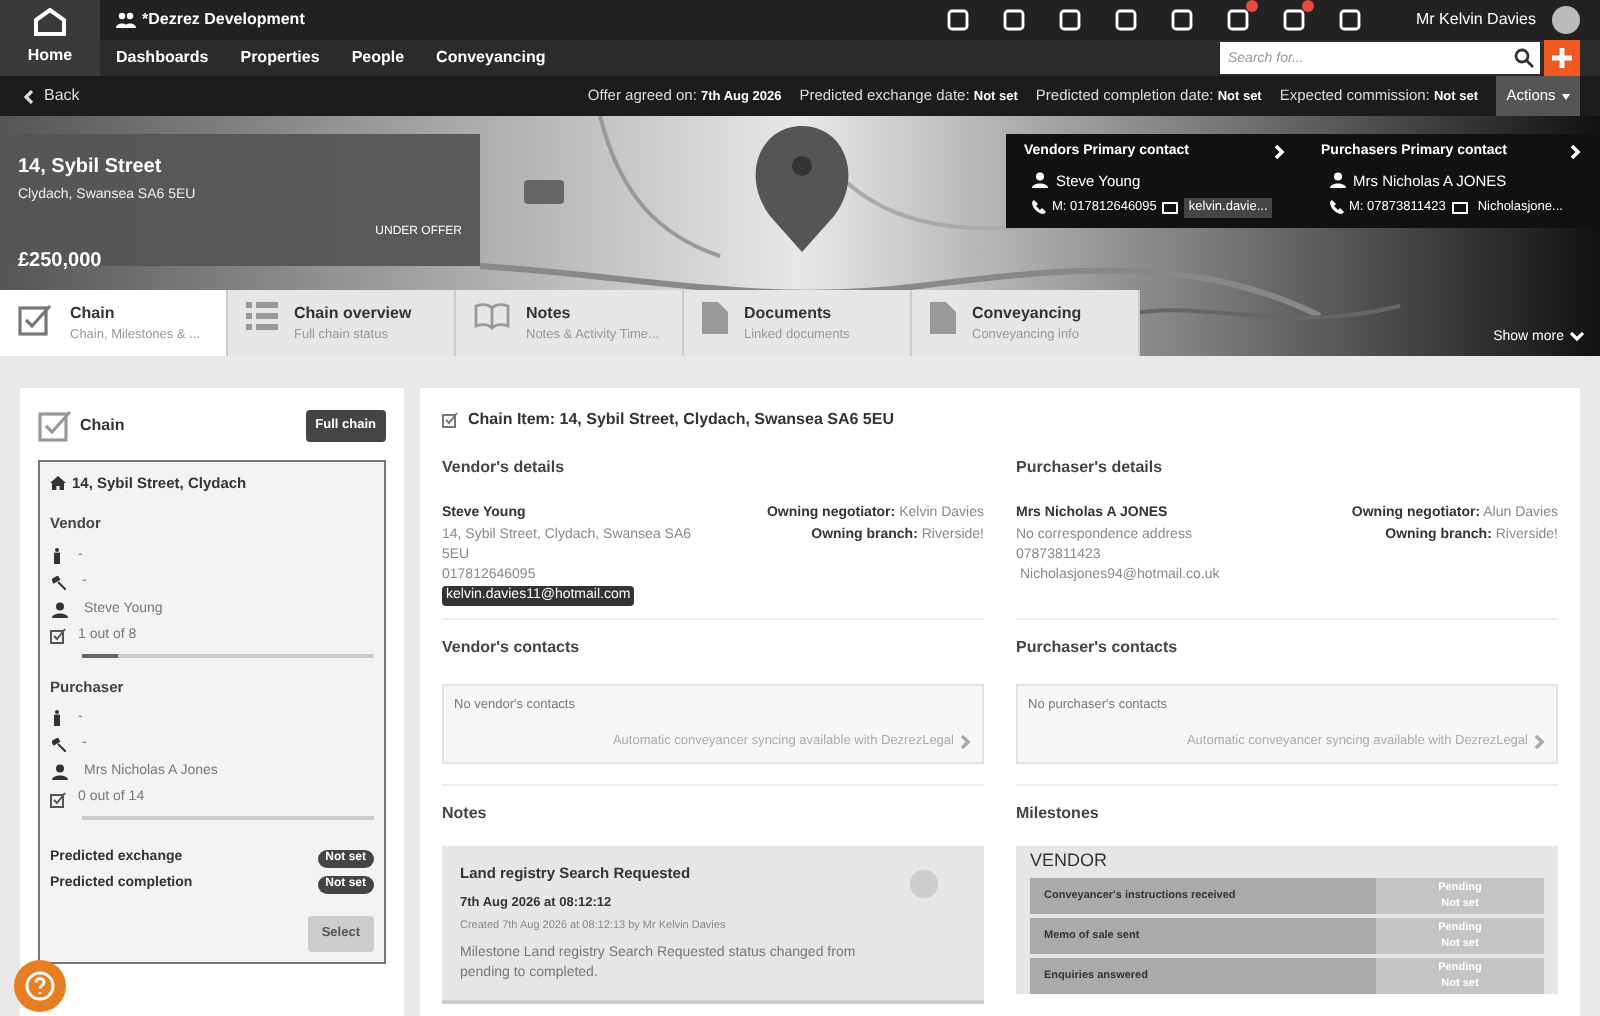  What do you see at coordinates (50, 38) in the screenshot?
I see `home-logo: Home` at bounding box center [50, 38].